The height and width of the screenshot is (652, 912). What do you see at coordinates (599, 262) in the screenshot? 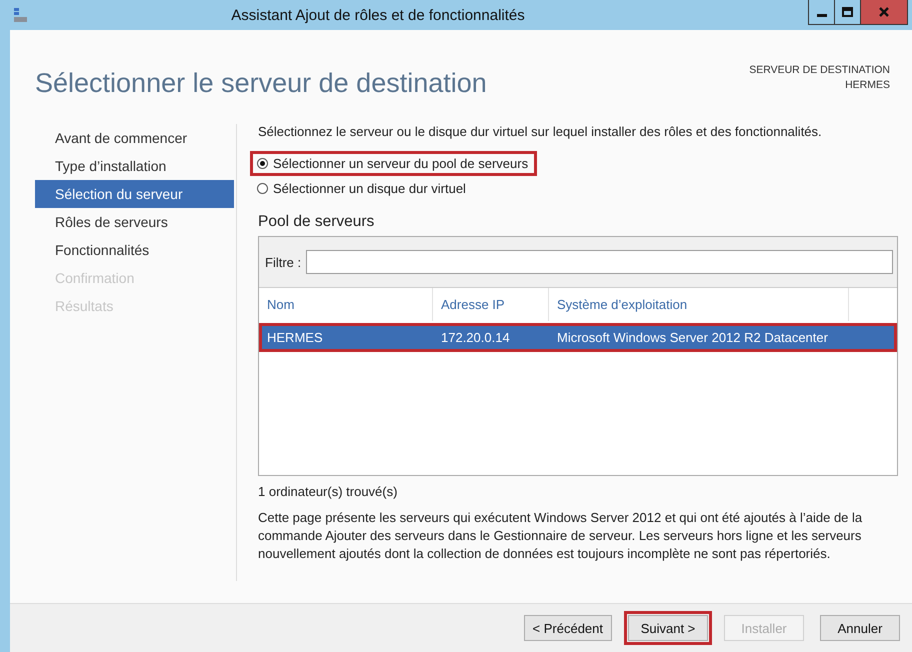
I see `filter-field` at bounding box center [599, 262].